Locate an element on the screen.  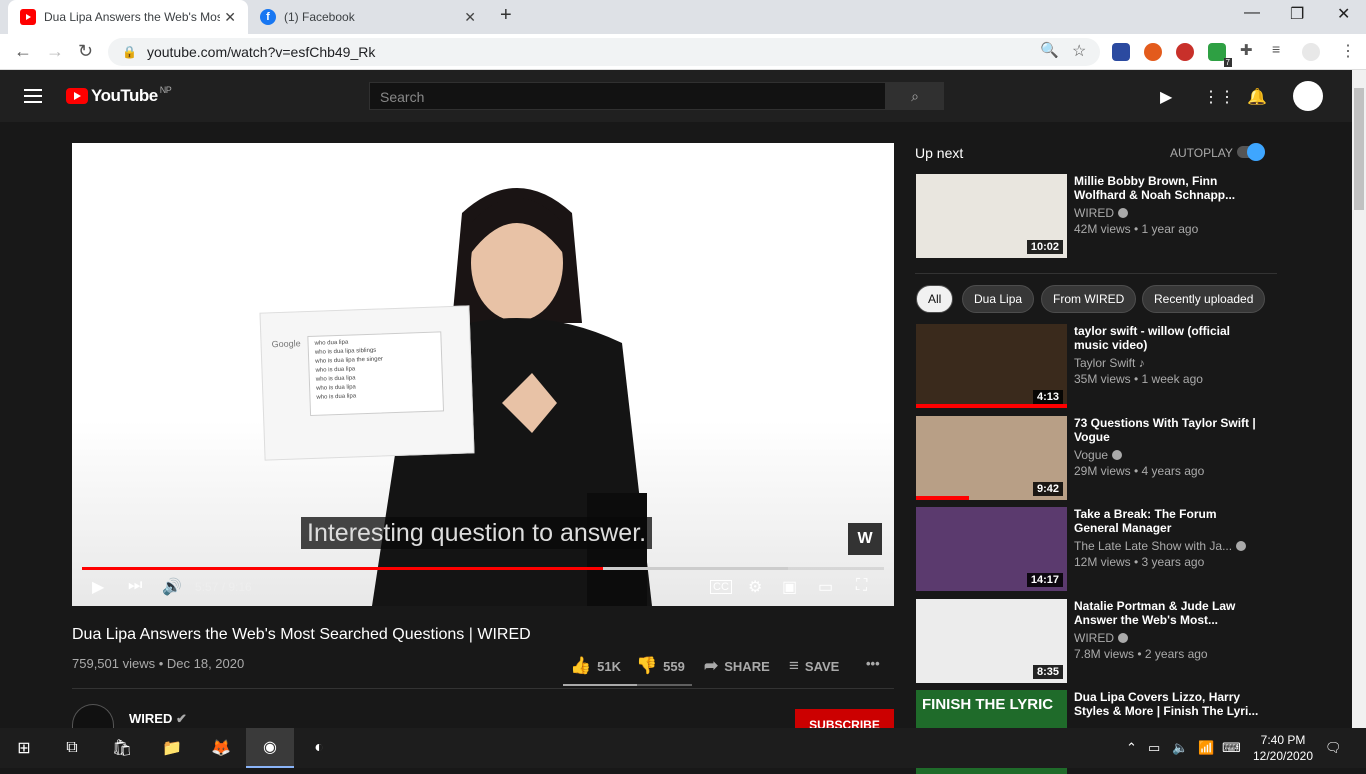
chip-recently-uploaded: Recently uploaded is located at coordinates (1204, 299).